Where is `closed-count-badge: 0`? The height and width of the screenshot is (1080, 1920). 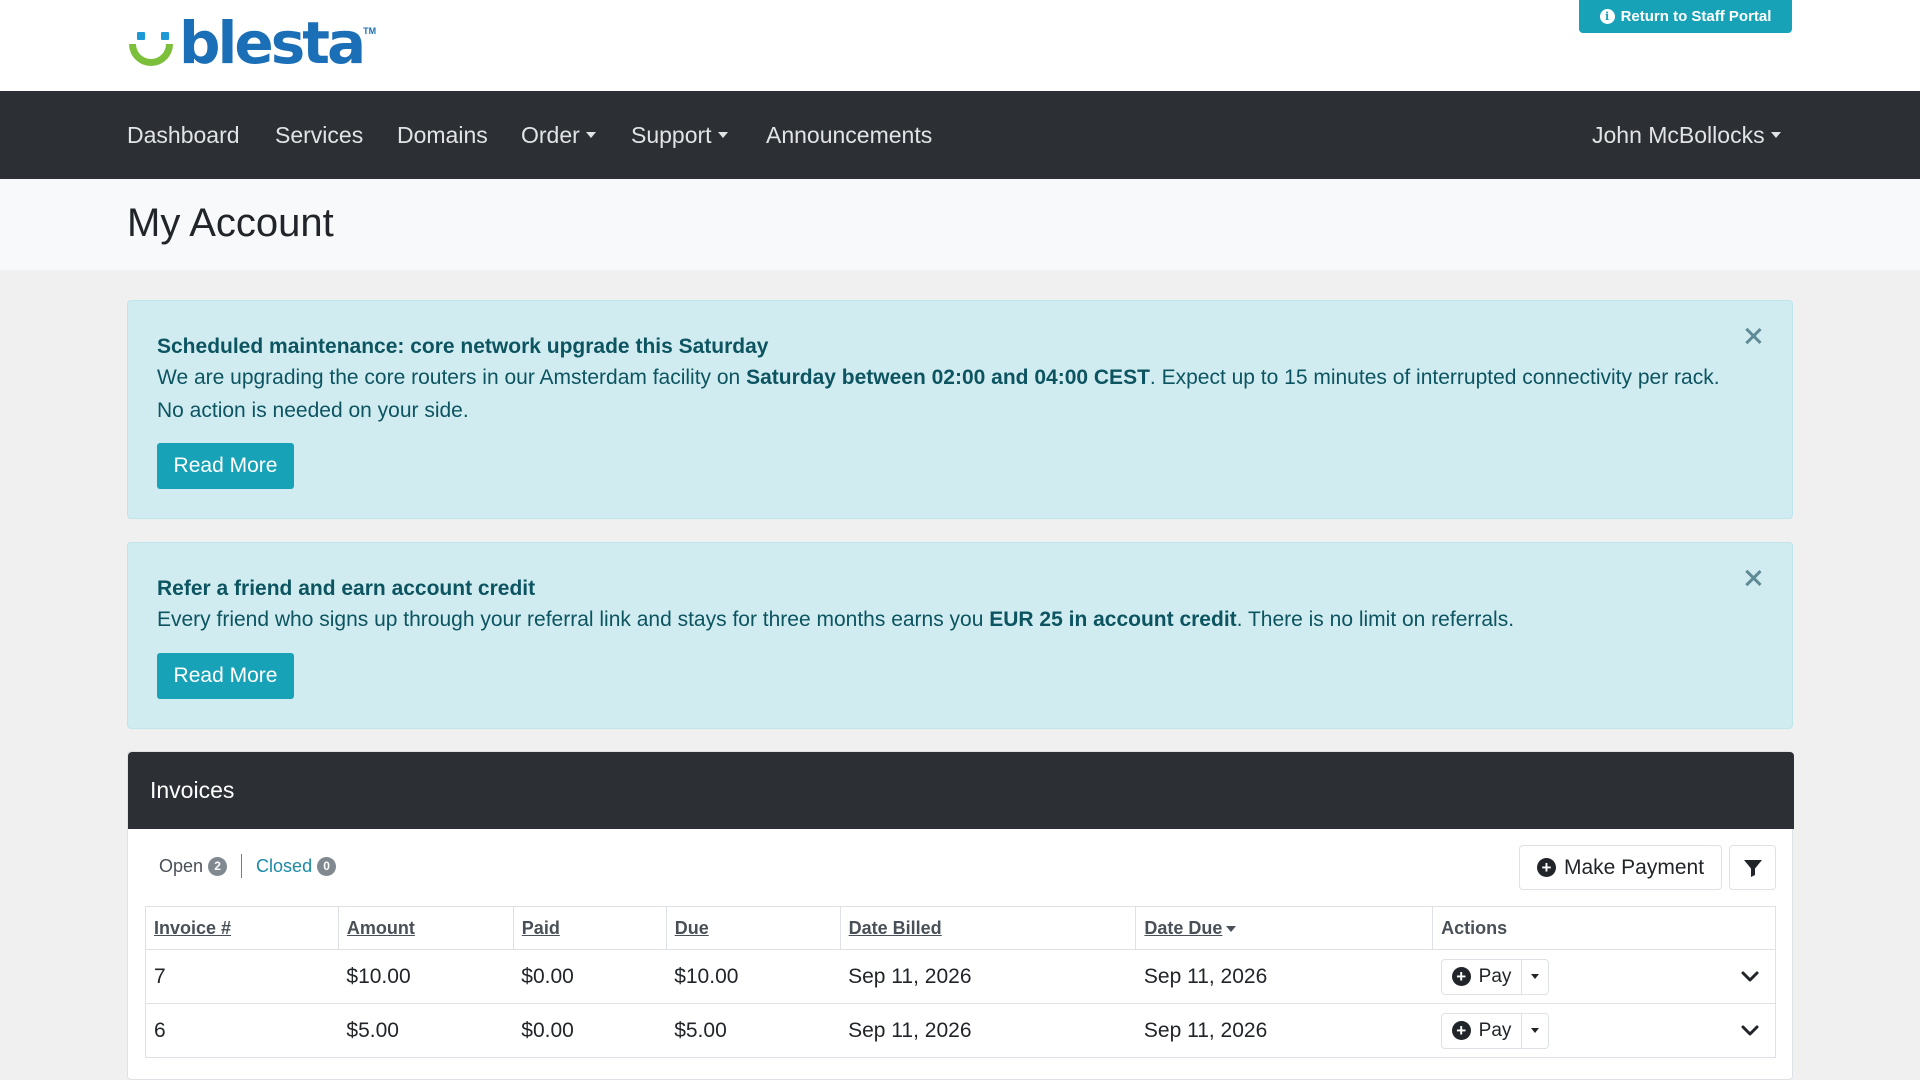
closed-count-badge: 0 is located at coordinates (327, 866).